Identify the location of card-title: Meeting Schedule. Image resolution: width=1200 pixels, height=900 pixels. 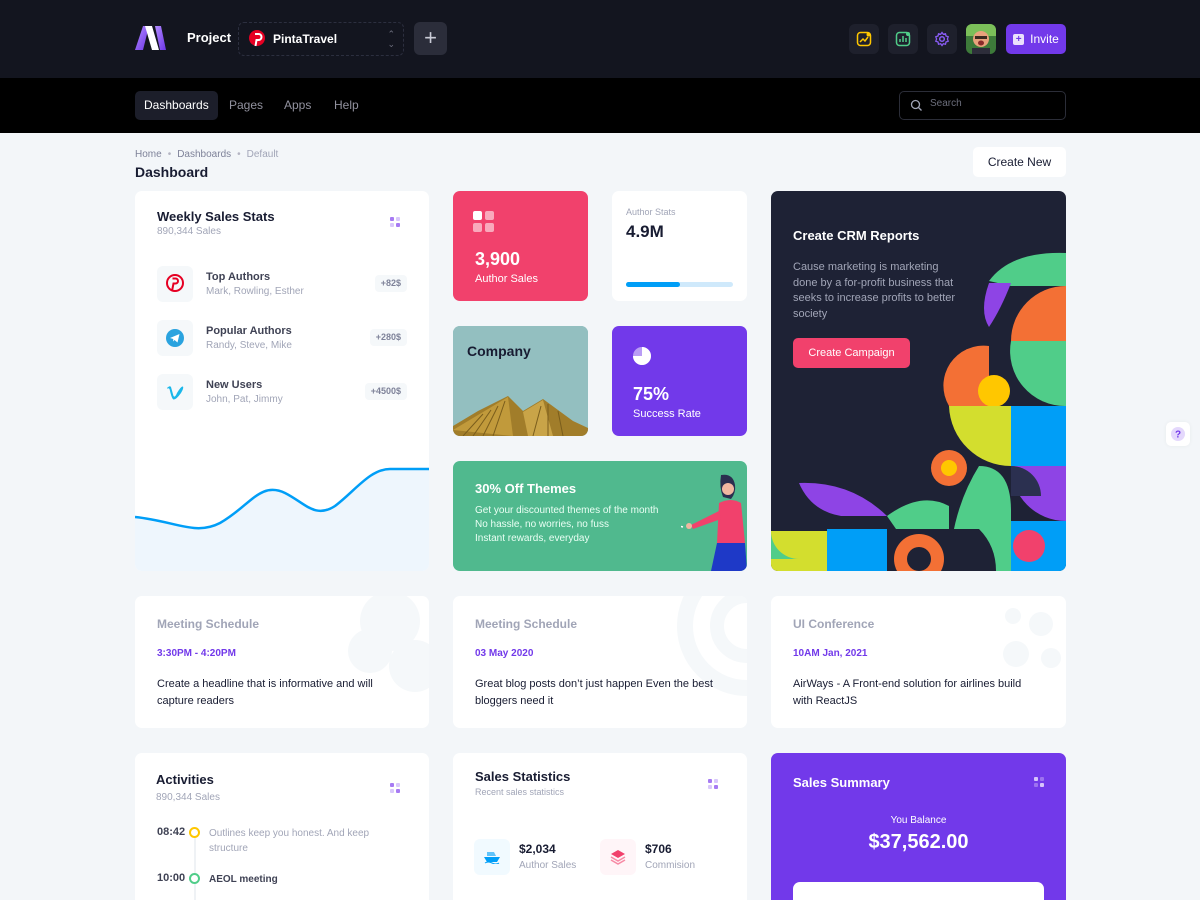
(526, 624).